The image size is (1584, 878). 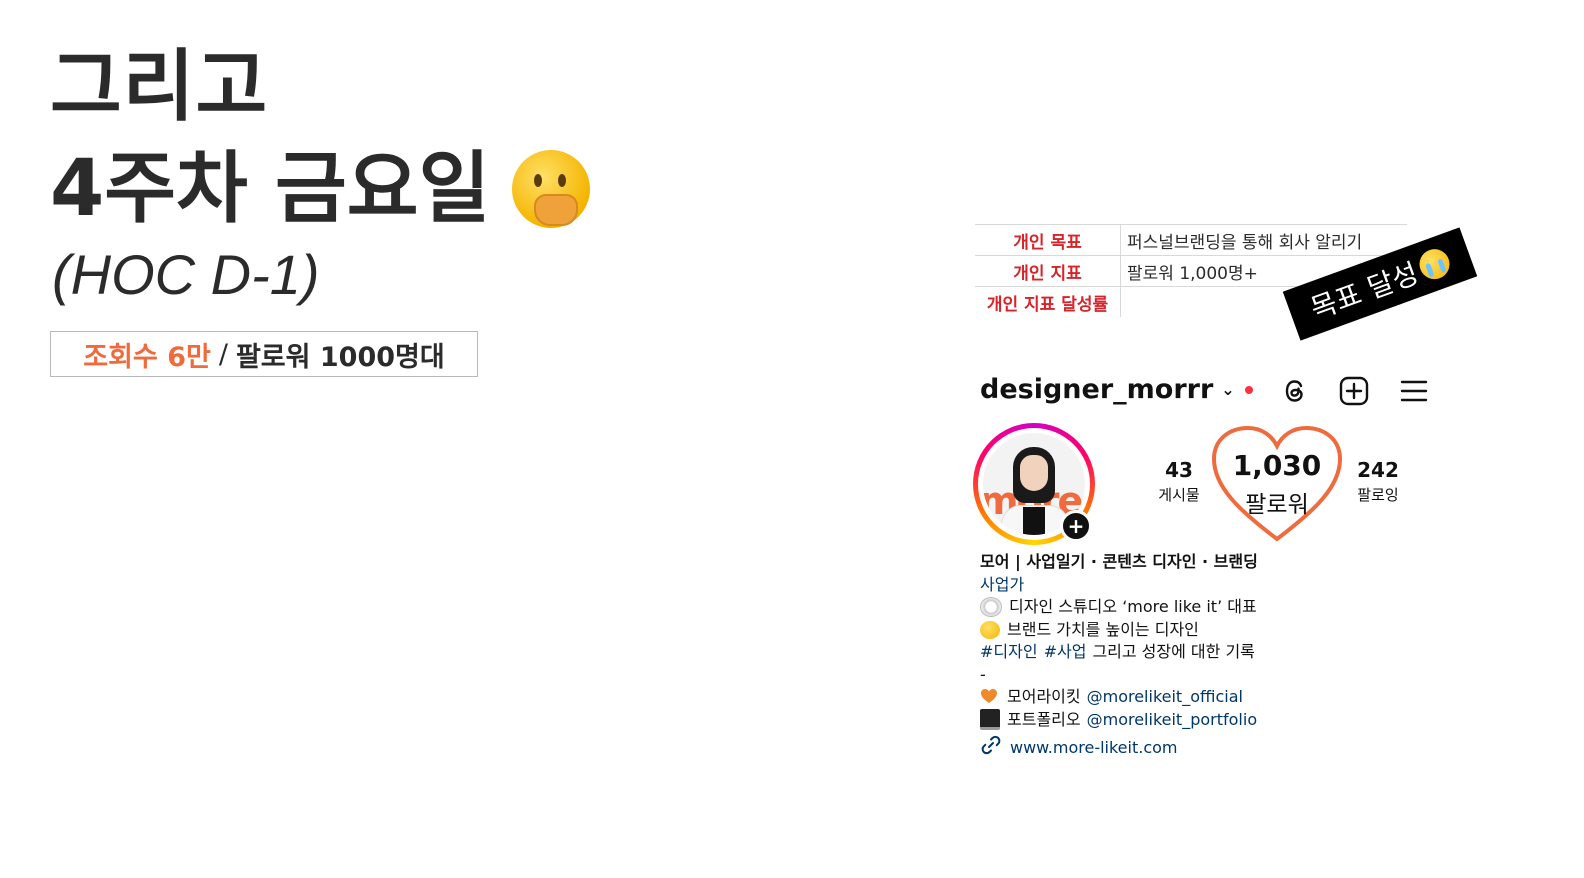 What do you see at coordinates (1034, 484) in the screenshot?
I see `avatar-story-ring: more +` at bounding box center [1034, 484].